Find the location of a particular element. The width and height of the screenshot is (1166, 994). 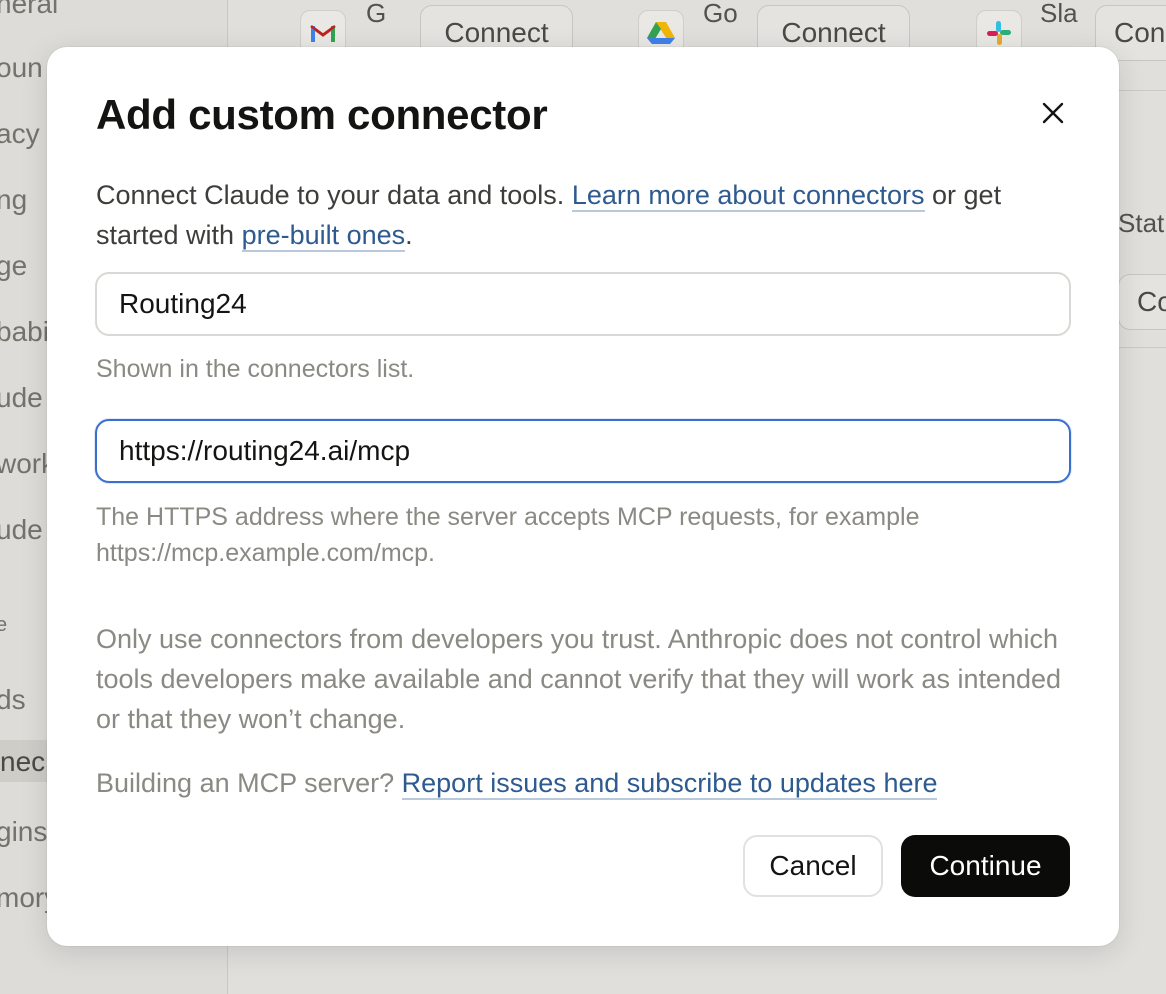

intro-text: Connect Claude to your data and tools. is located at coordinates (334, 195).